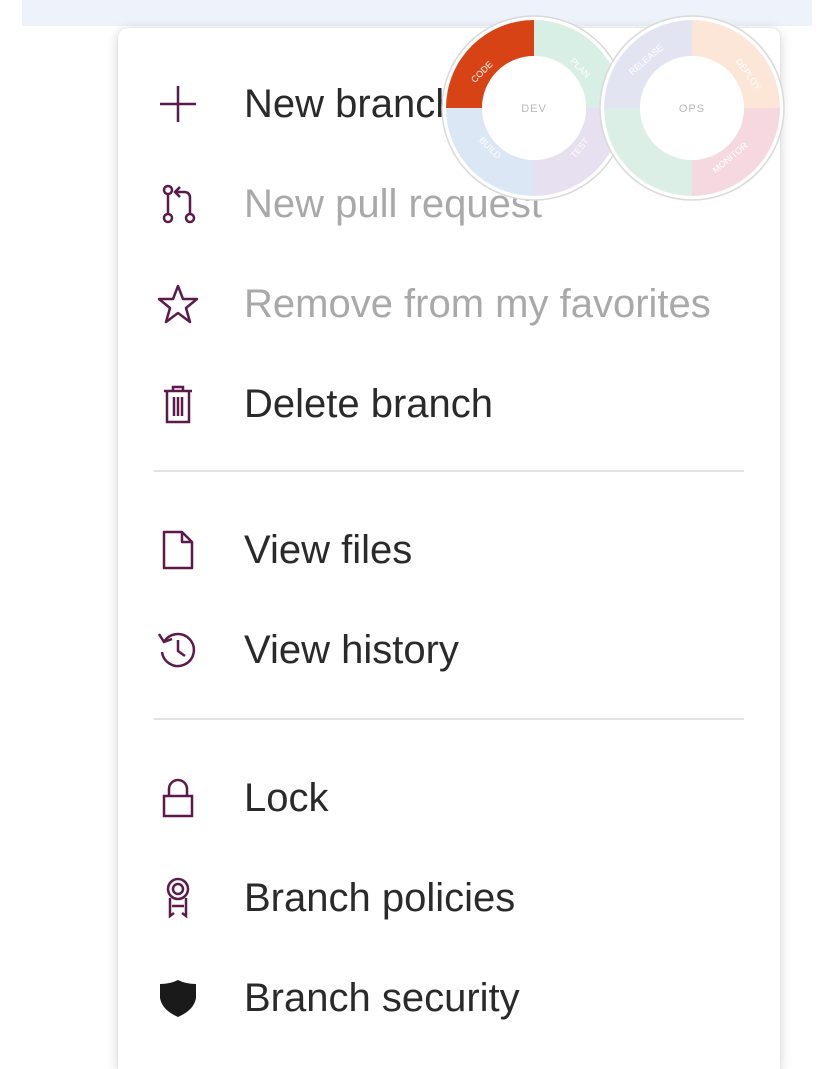 The image size is (822, 1069). Describe the element at coordinates (286, 798) in the screenshot. I see `menu-item-label: Lock` at that location.